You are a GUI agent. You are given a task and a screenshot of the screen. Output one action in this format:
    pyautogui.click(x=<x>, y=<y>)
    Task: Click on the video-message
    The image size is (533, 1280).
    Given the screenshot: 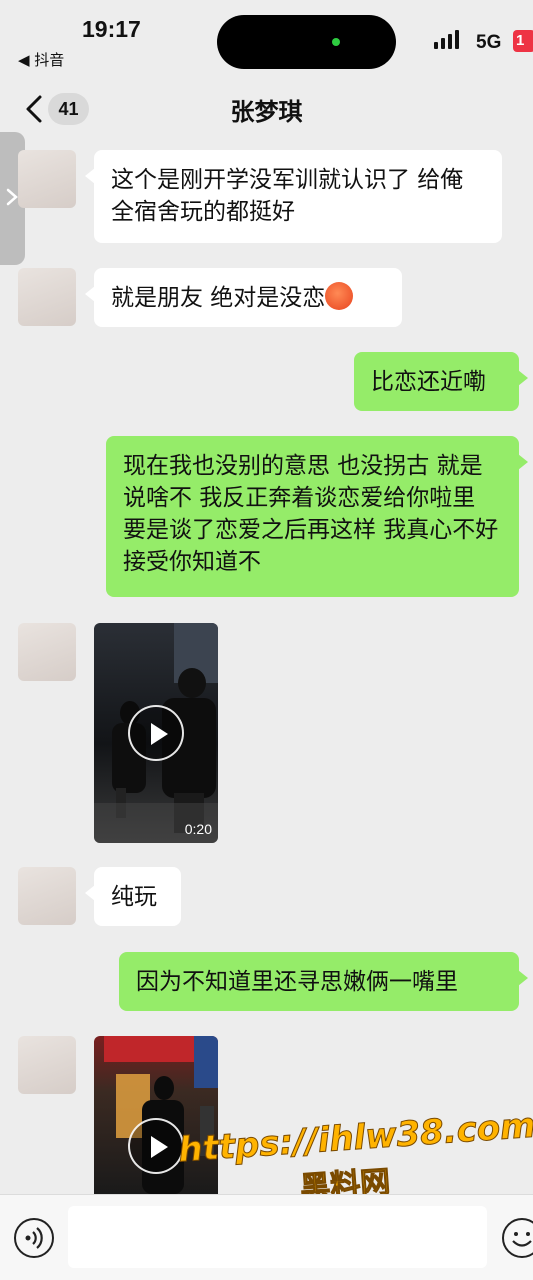 What is the action you would take?
    pyautogui.click(x=156, y=1115)
    